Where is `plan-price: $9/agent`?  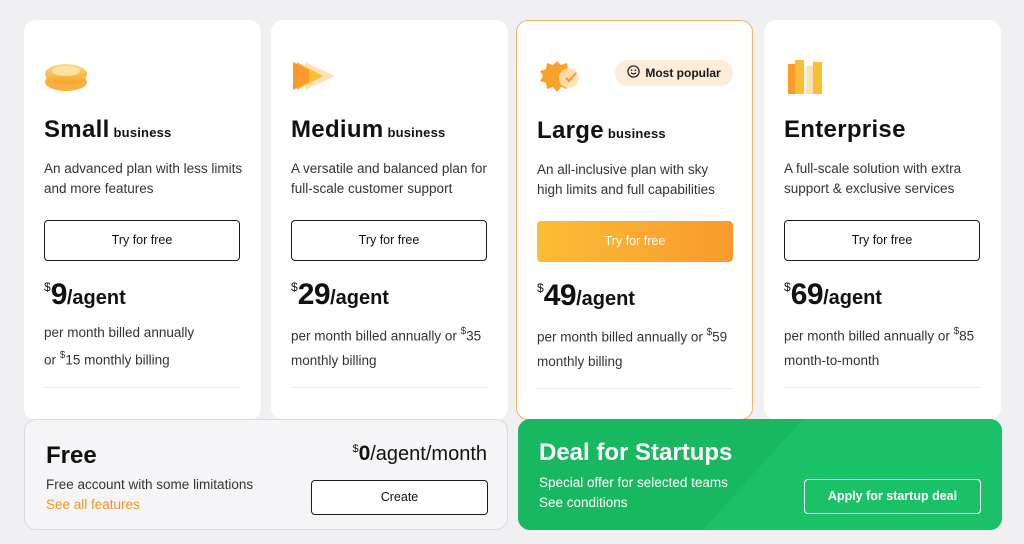
plan-price: $9/agent is located at coordinates (85, 294).